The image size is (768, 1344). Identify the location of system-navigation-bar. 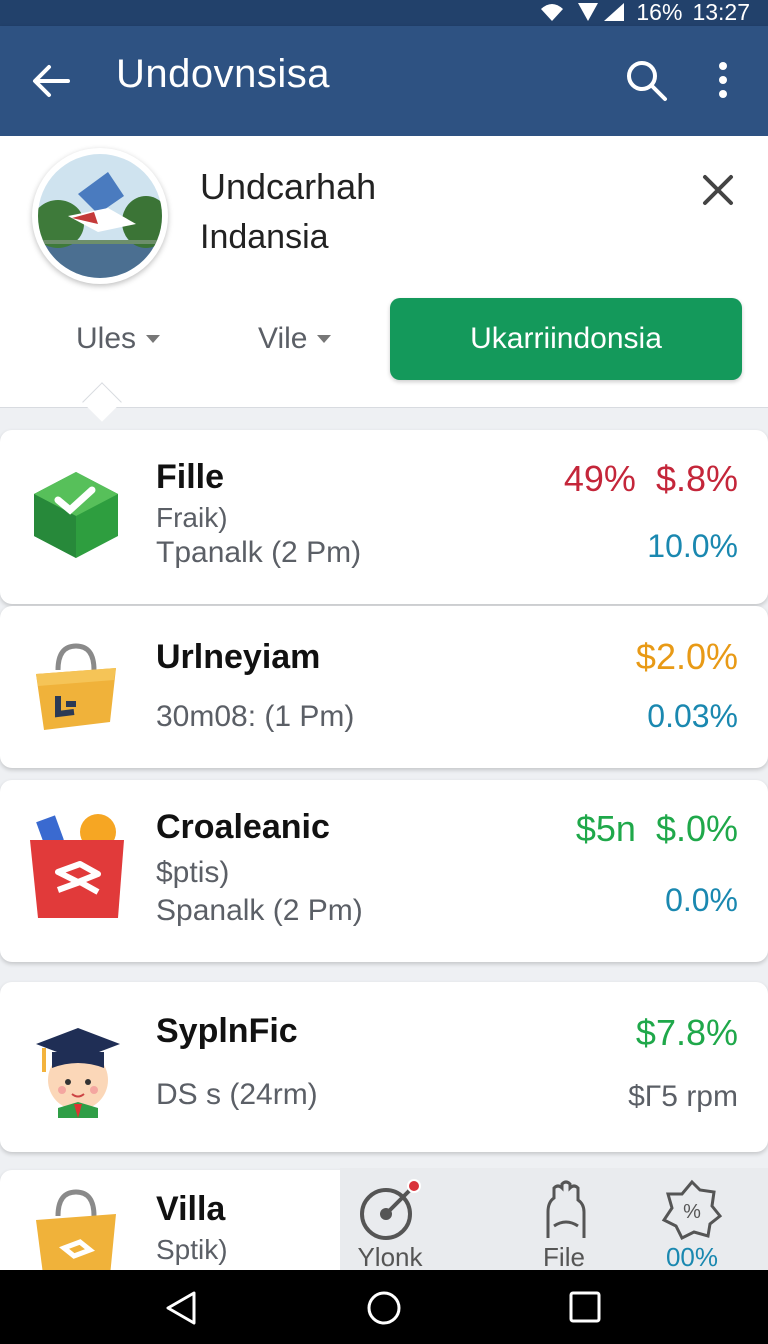
(384, 1307).